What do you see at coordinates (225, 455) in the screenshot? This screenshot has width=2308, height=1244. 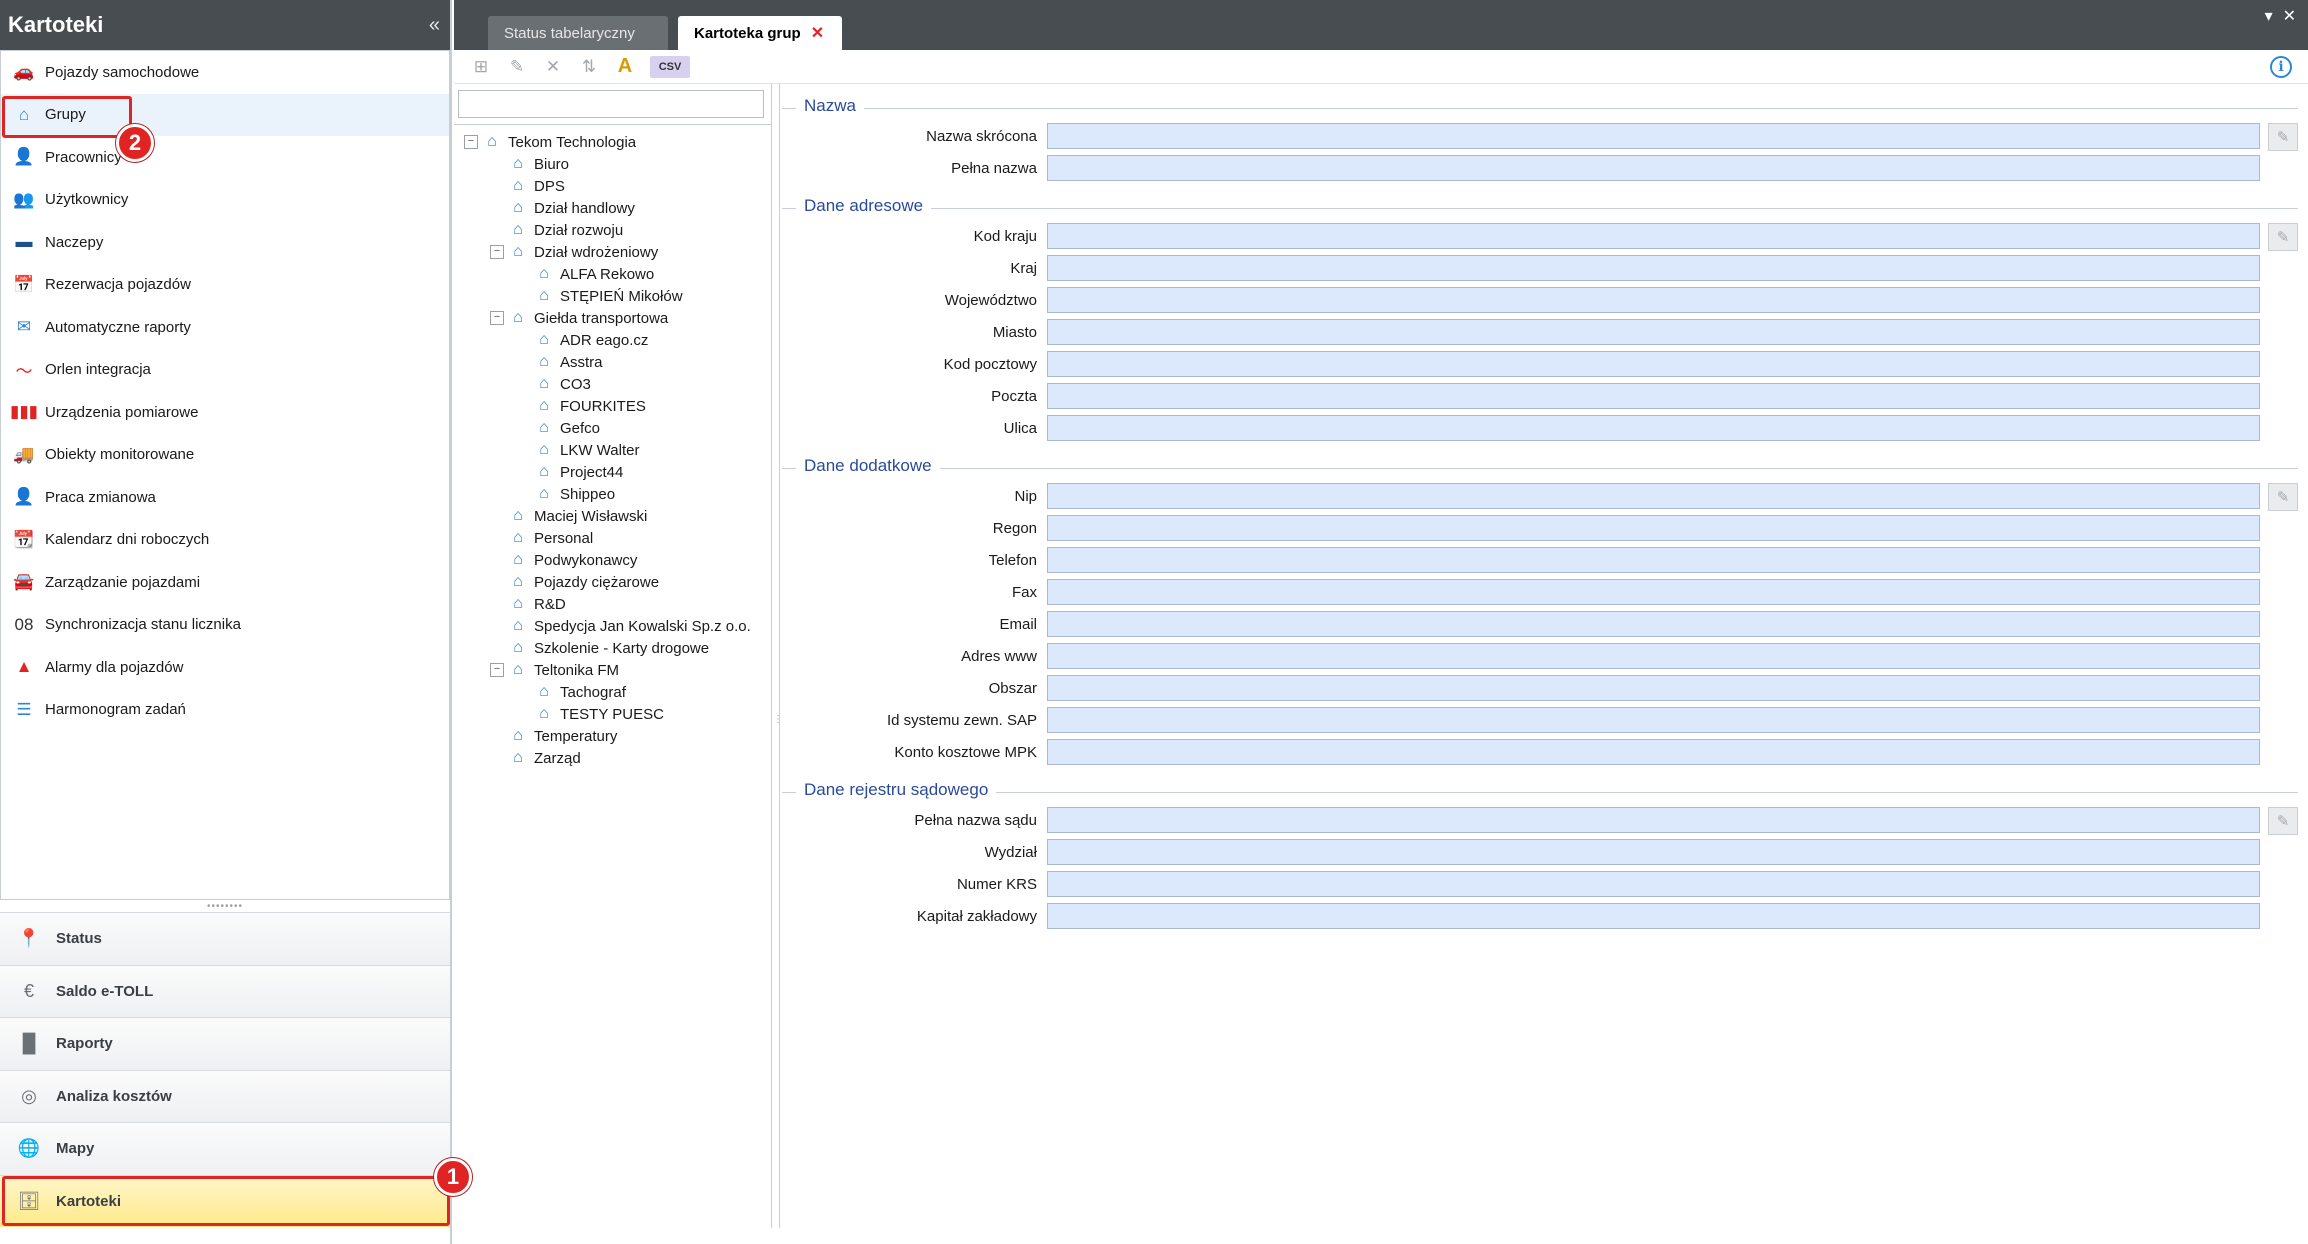 I see `nav-item-9: 🚚 Obiekty monitorowane` at bounding box center [225, 455].